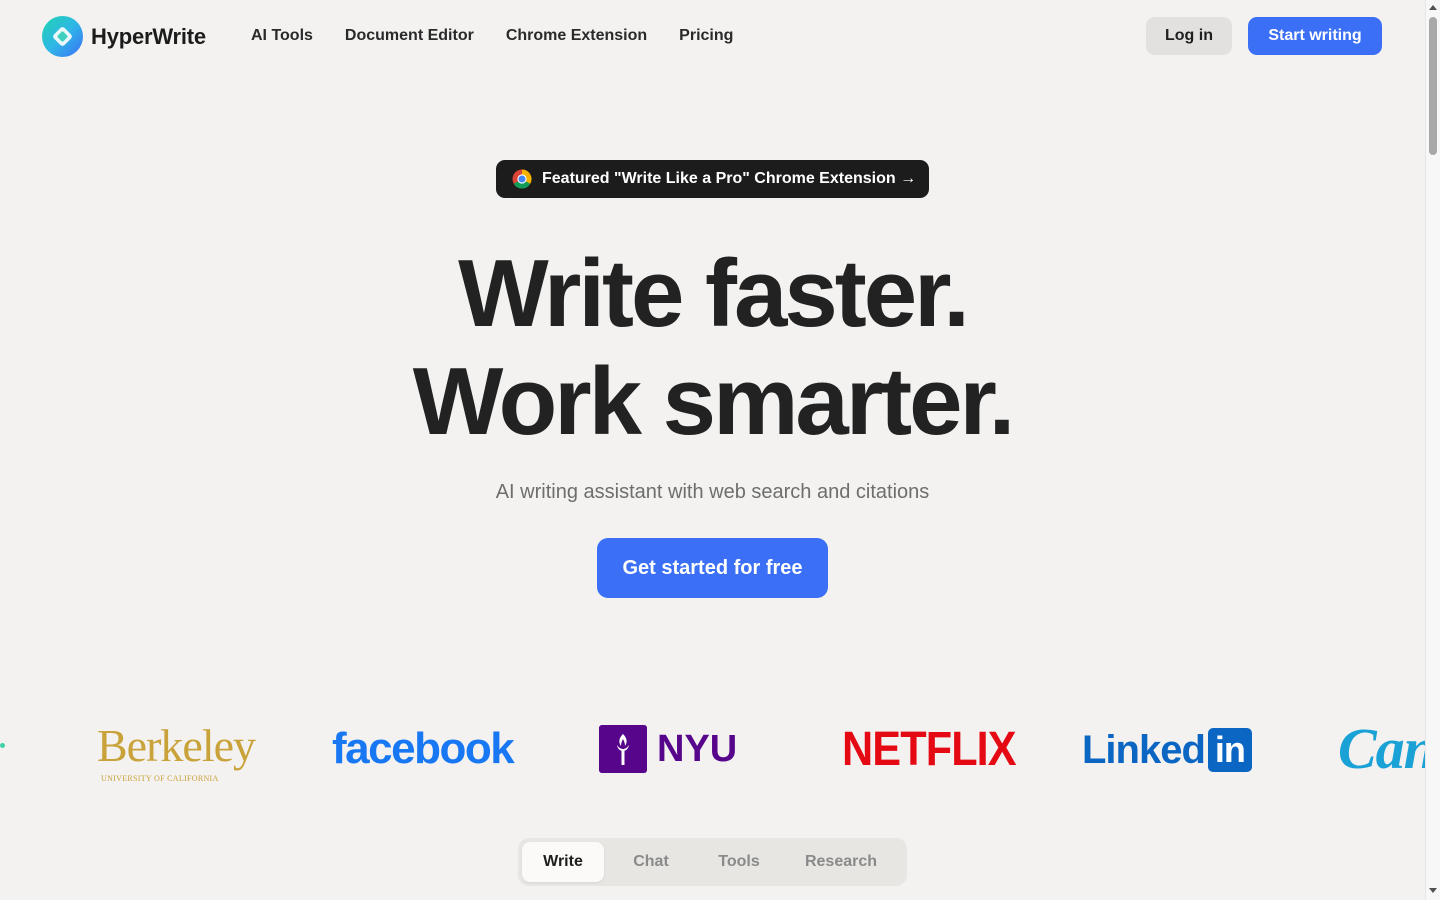 This screenshot has height=900, width=1440. What do you see at coordinates (563, 862) in the screenshot?
I see `tab-write: Write` at bounding box center [563, 862].